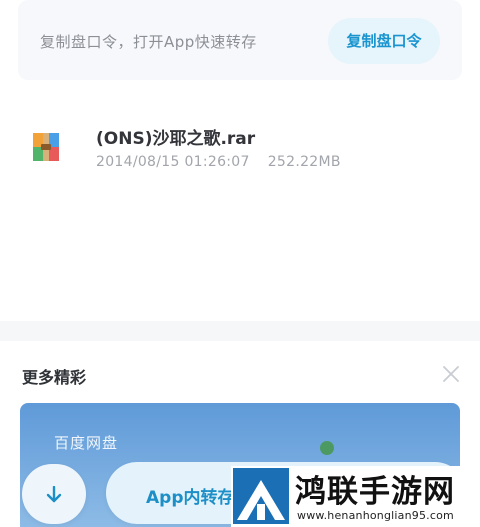 The width and height of the screenshot is (480, 527). Describe the element at coordinates (86, 443) in the screenshot. I see `promo-title: 百度网盘` at that location.